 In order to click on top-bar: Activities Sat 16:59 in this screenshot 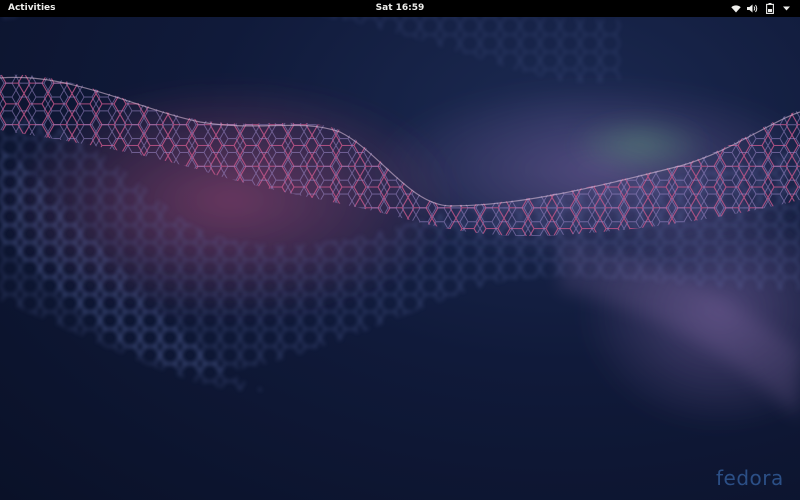, I will do `click(400, 8)`.